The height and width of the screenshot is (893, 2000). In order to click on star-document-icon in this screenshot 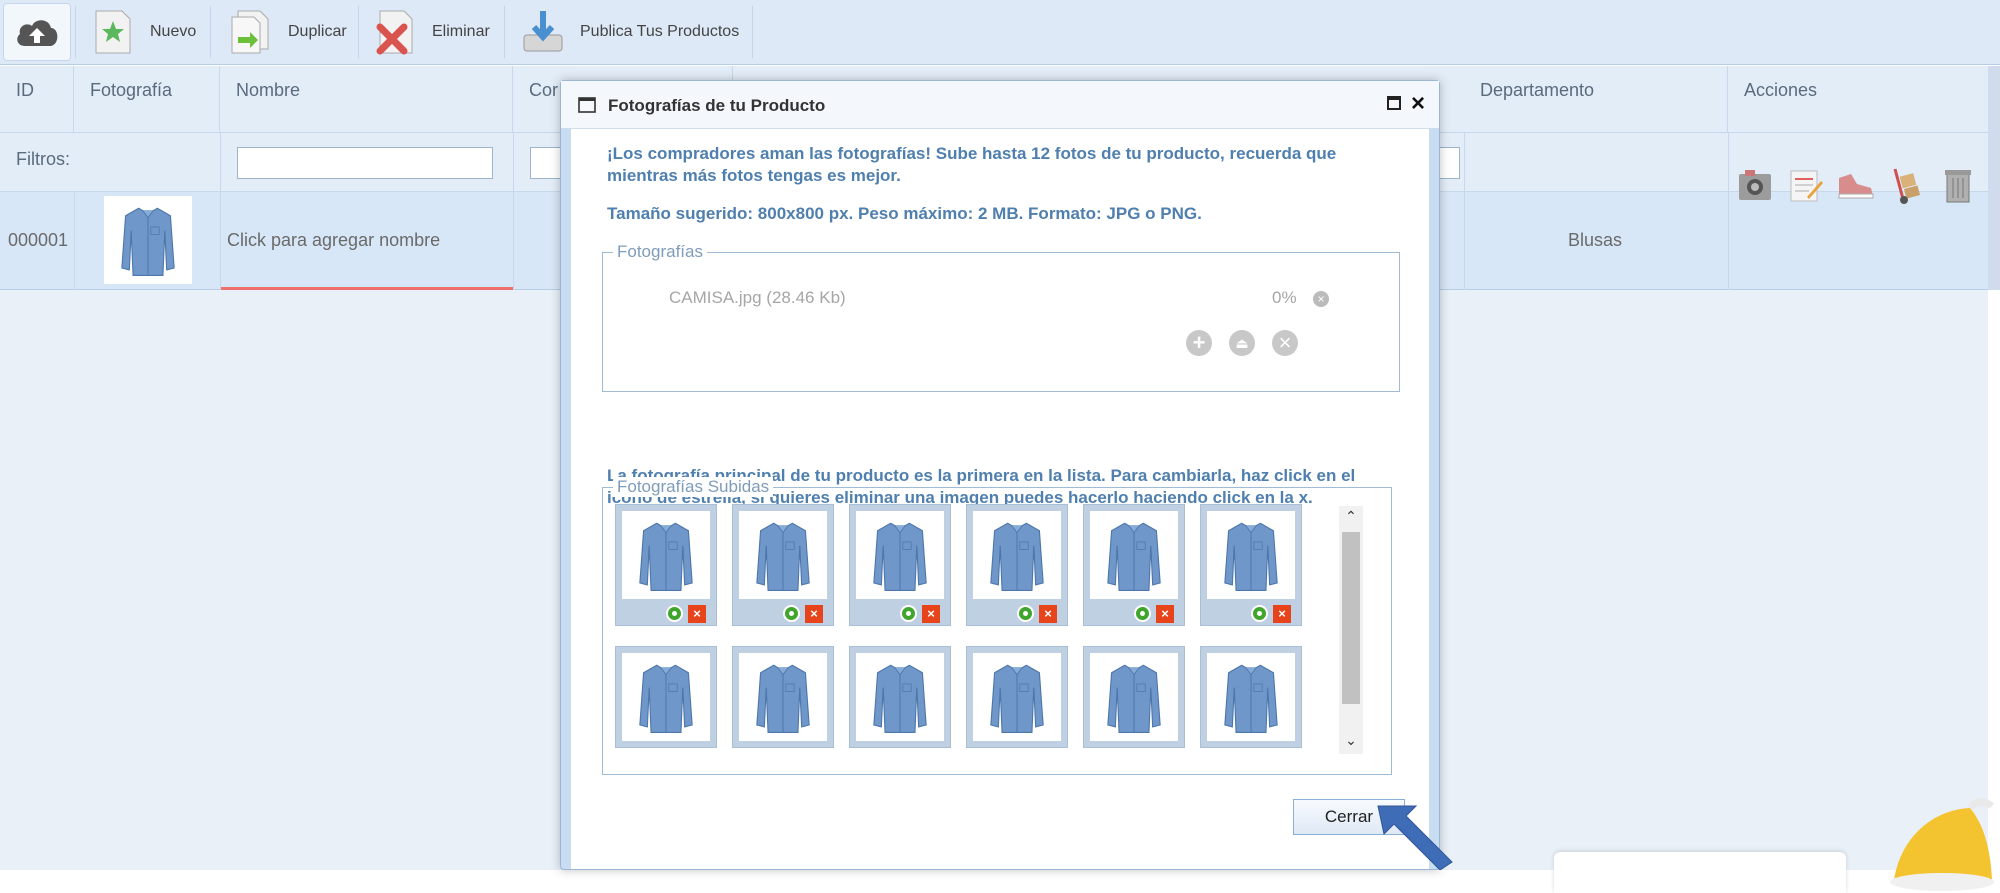, I will do `click(113, 32)`.